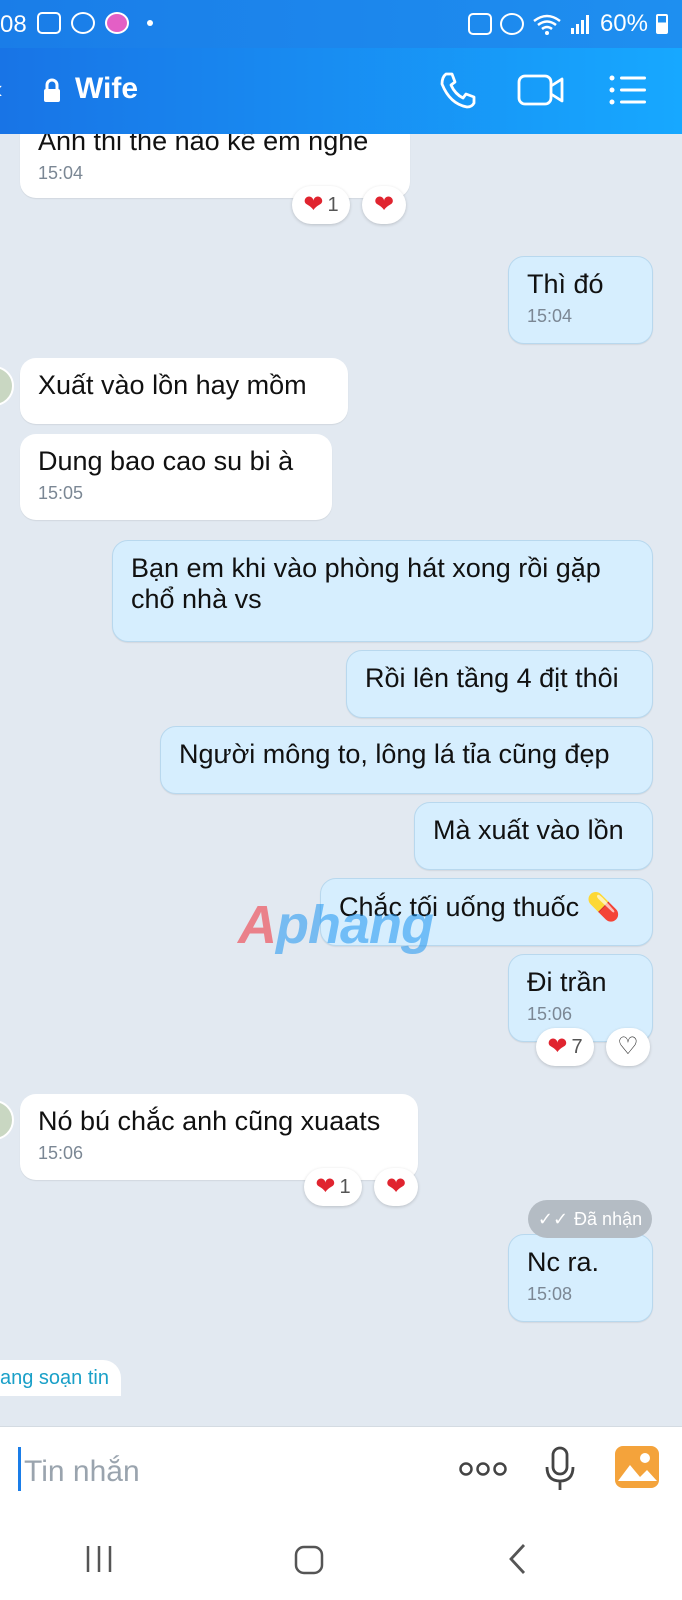 This screenshot has width=682, height=1600. Describe the element at coordinates (117, 23) in the screenshot. I see `shop-badge-icon` at that location.